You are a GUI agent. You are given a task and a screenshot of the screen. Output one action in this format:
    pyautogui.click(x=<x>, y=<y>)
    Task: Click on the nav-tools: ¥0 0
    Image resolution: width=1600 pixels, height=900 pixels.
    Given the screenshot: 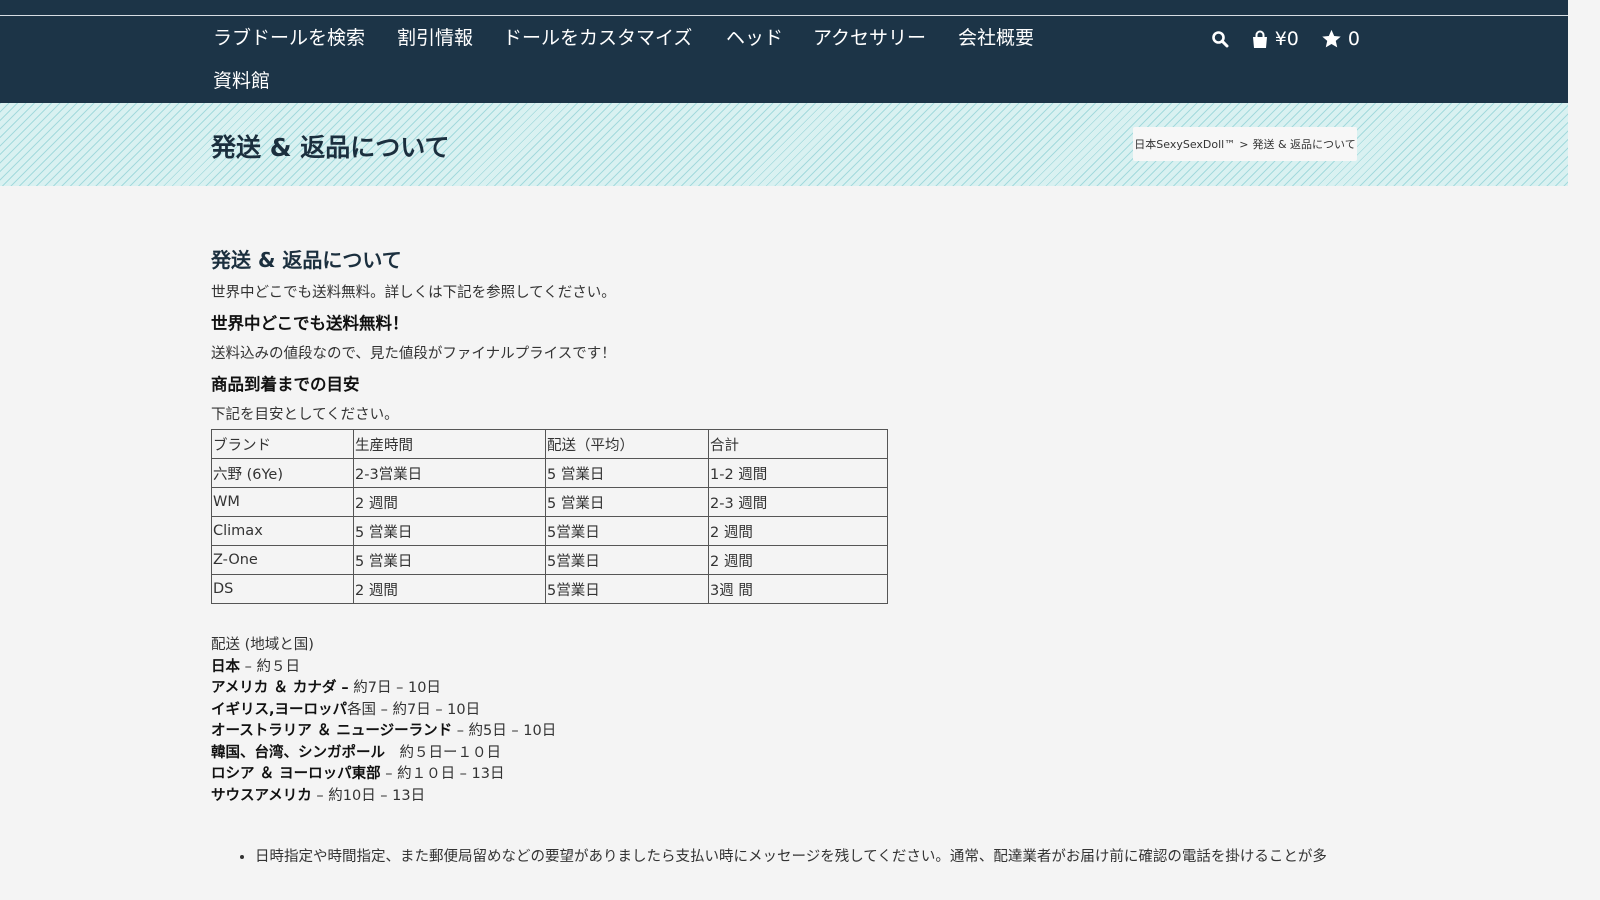 What is the action you would take?
    pyautogui.click(x=1285, y=39)
    